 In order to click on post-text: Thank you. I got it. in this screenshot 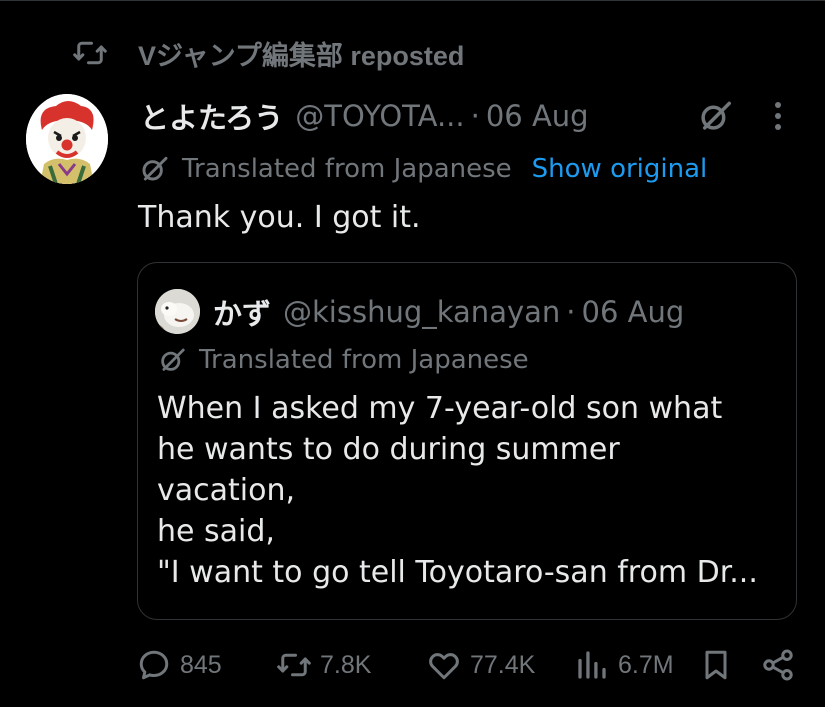, I will do `click(279, 217)`.